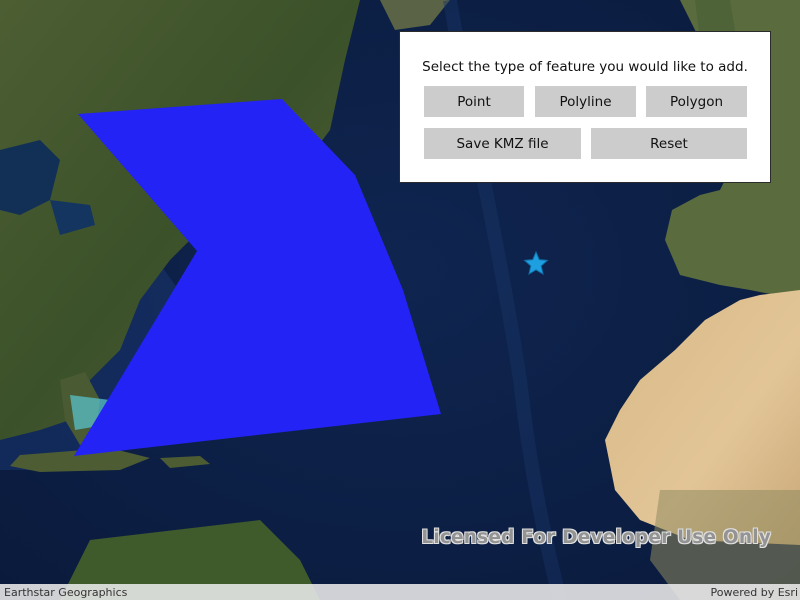  Describe the element at coordinates (66, 592) in the screenshot. I see `attribution-source: Earthstar Geographics` at that location.